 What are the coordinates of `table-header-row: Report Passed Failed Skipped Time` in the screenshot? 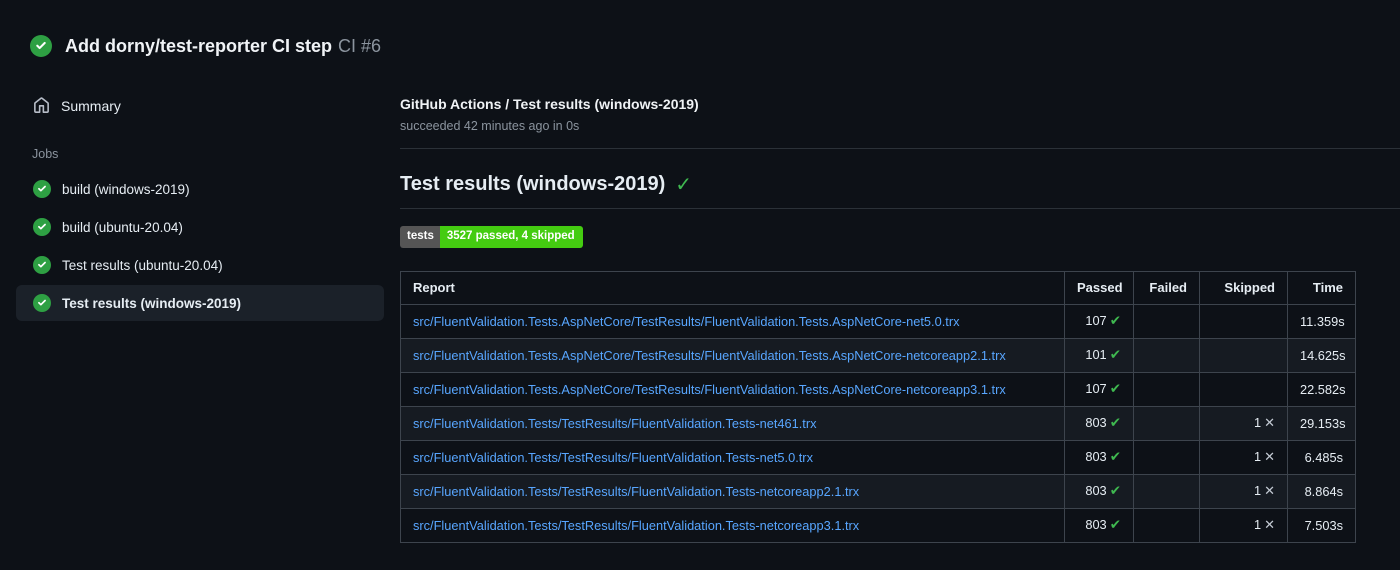 It's located at (878, 287).